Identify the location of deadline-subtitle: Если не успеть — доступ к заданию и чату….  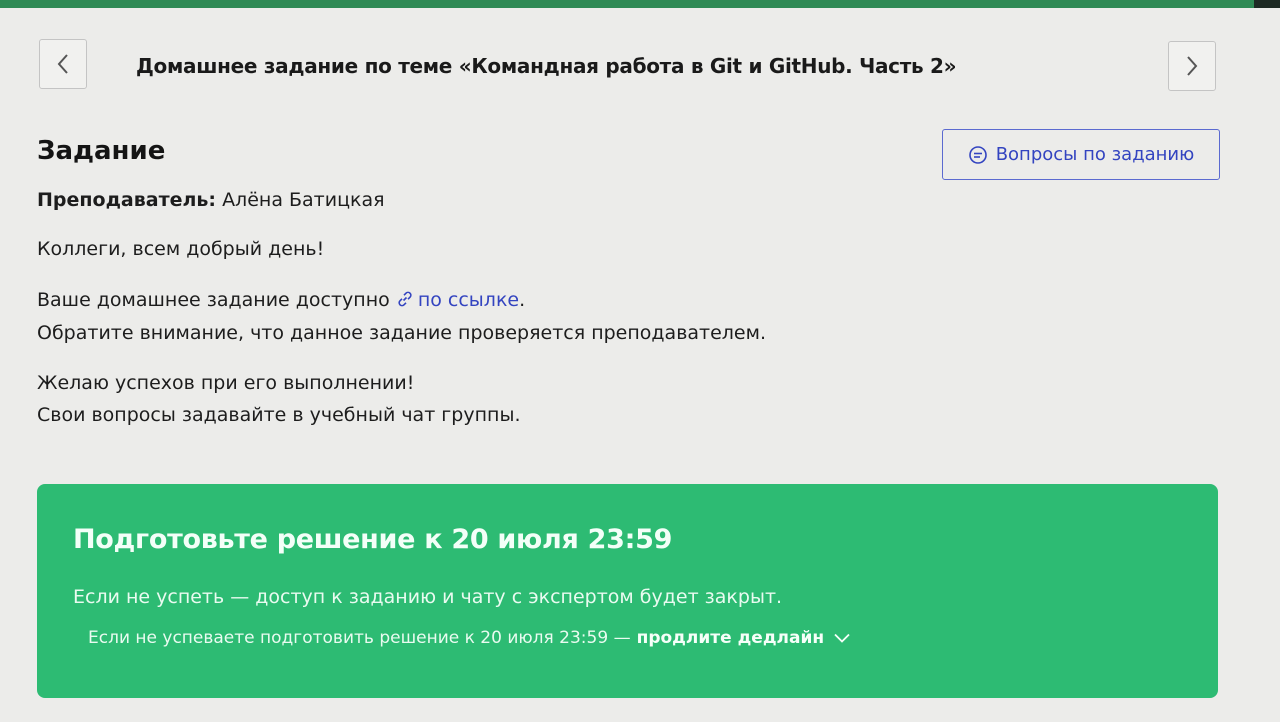
(428, 597).